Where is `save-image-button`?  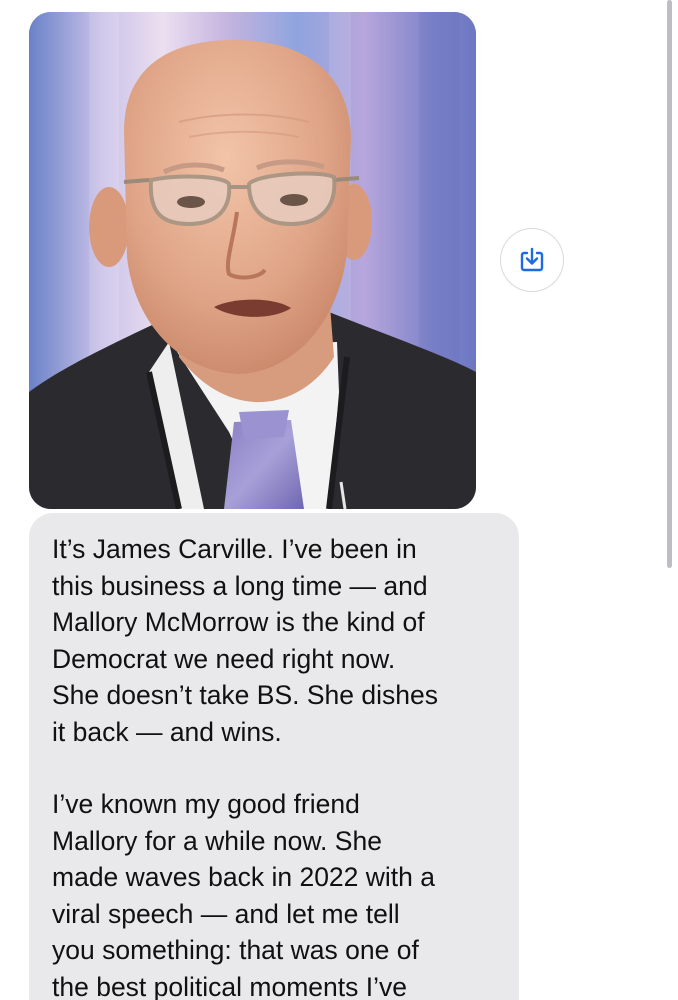 save-image-button is located at coordinates (532, 260).